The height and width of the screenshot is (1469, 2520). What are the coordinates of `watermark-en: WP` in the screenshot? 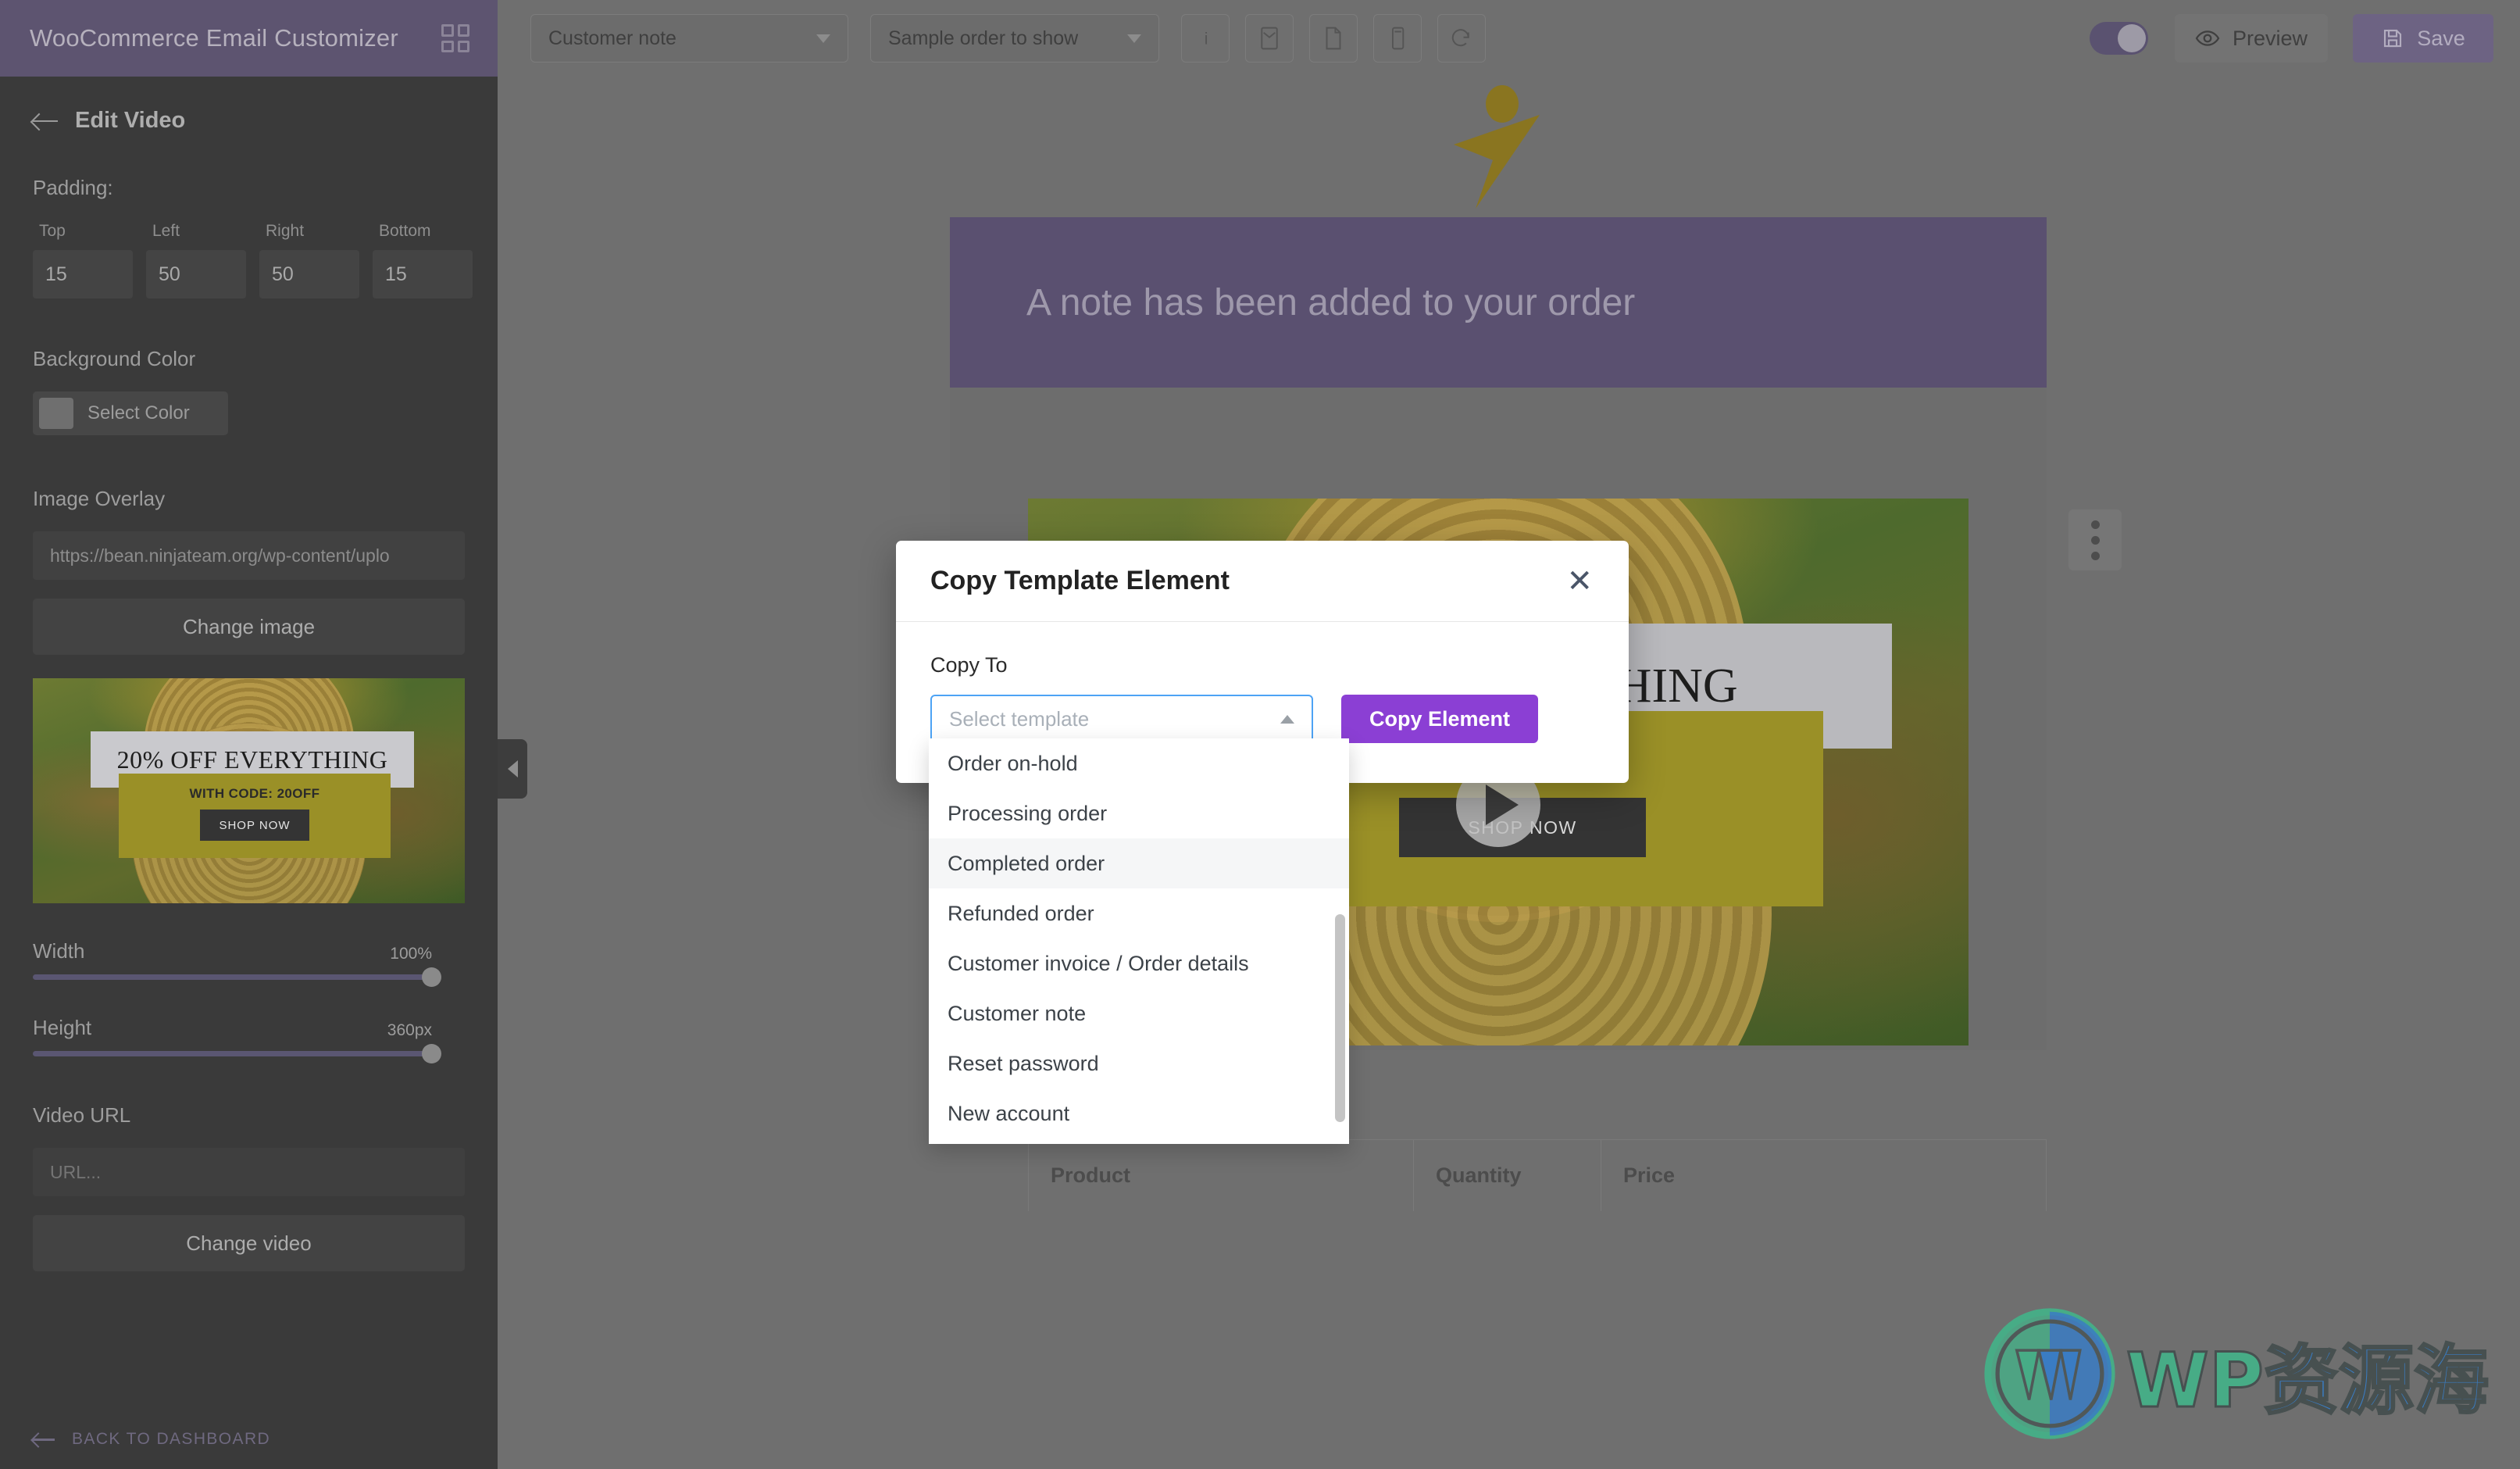 It's located at (2195, 1380).